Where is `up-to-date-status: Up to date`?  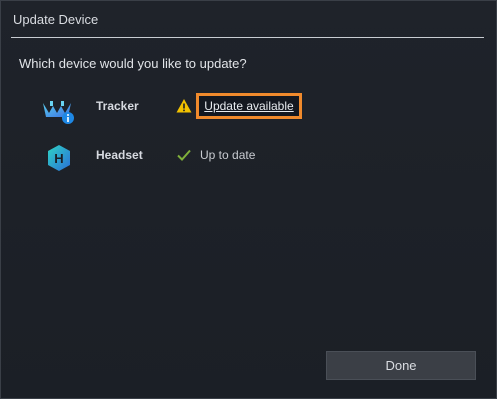 up-to-date-status: Up to date is located at coordinates (228, 155).